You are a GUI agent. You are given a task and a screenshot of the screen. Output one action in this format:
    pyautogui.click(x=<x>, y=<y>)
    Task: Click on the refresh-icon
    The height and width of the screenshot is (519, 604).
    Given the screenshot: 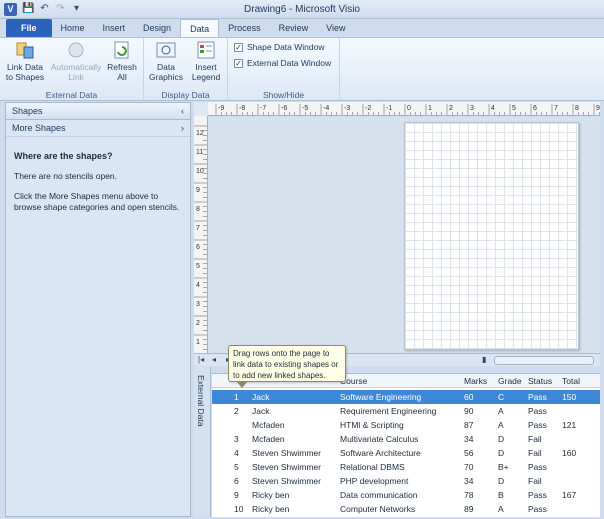 What is the action you would take?
    pyautogui.click(x=122, y=50)
    